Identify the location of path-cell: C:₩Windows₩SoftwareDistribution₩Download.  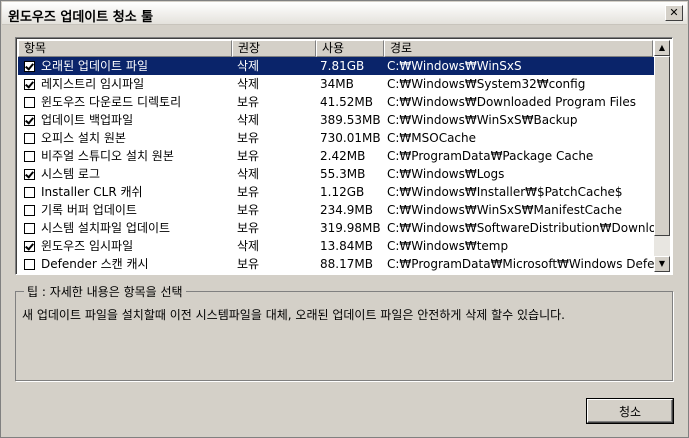
(521, 228).